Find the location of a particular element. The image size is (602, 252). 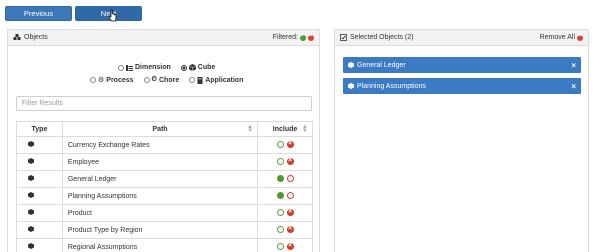

remove-all-label: Remove All is located at coordinates (557, 37).